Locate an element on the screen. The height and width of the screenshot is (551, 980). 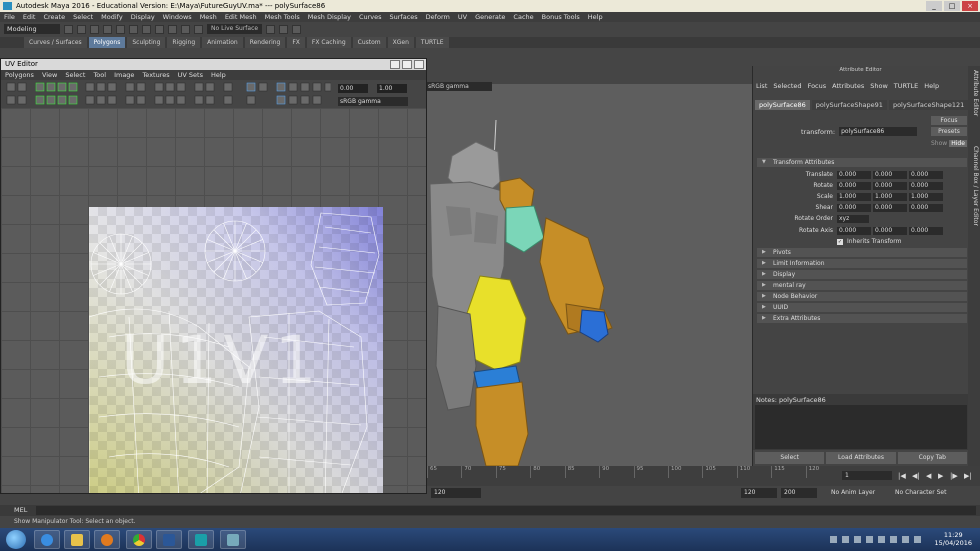
menu-select: Select is located at coordinates (83, 17).